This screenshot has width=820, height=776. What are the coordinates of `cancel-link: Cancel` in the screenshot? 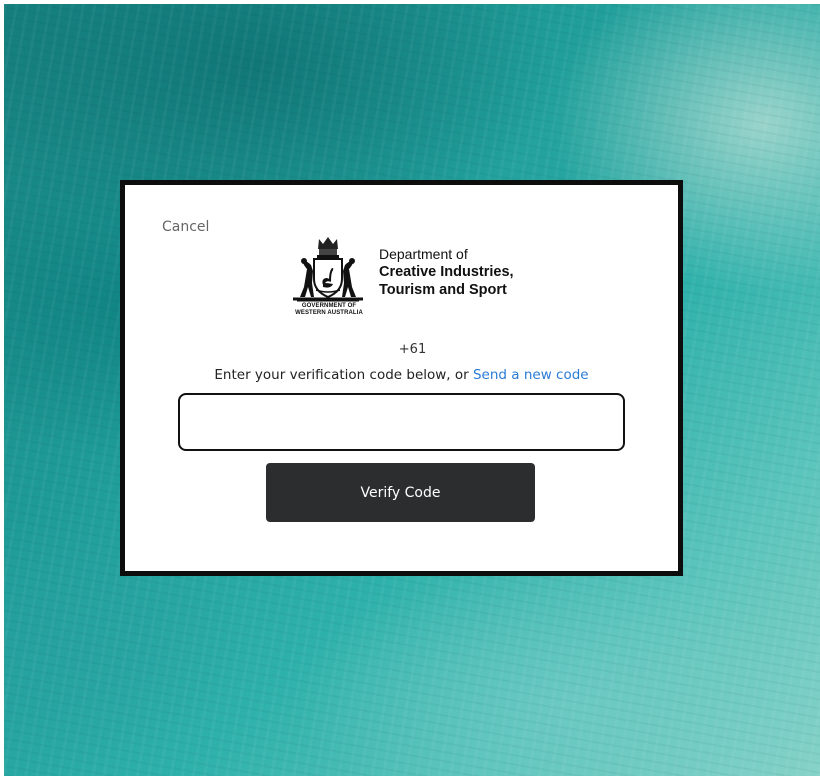 It's located at (185, 227).